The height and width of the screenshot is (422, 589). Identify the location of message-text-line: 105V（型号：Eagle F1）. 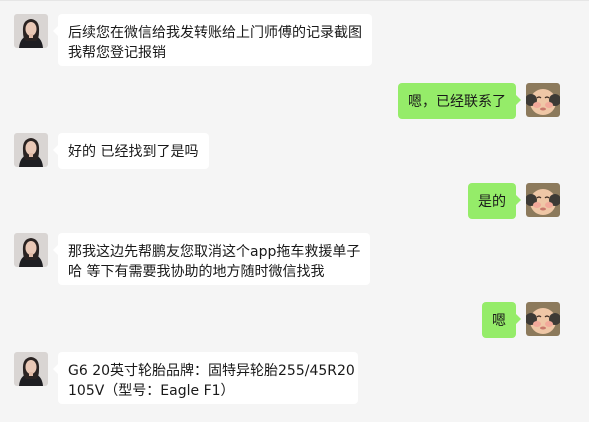
(151, 391).